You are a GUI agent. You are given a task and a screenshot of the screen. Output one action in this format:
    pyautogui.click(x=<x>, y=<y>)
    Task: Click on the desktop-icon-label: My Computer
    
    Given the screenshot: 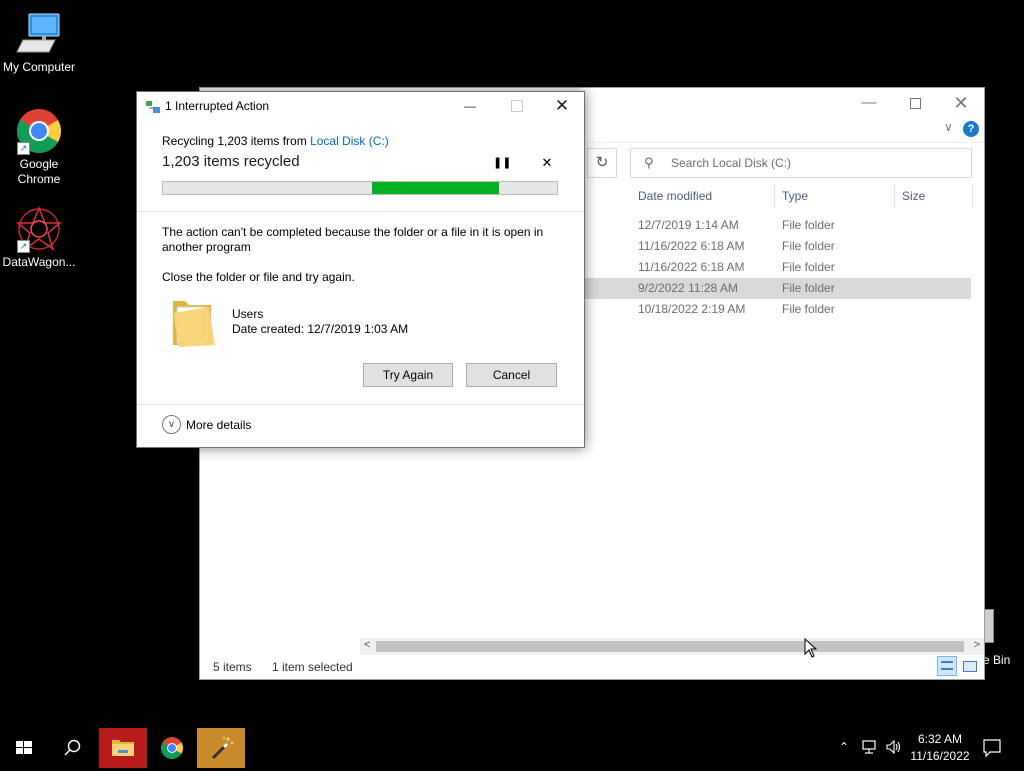 What is the action you would take?
    pyautogui.click(x=39, y=67)
    